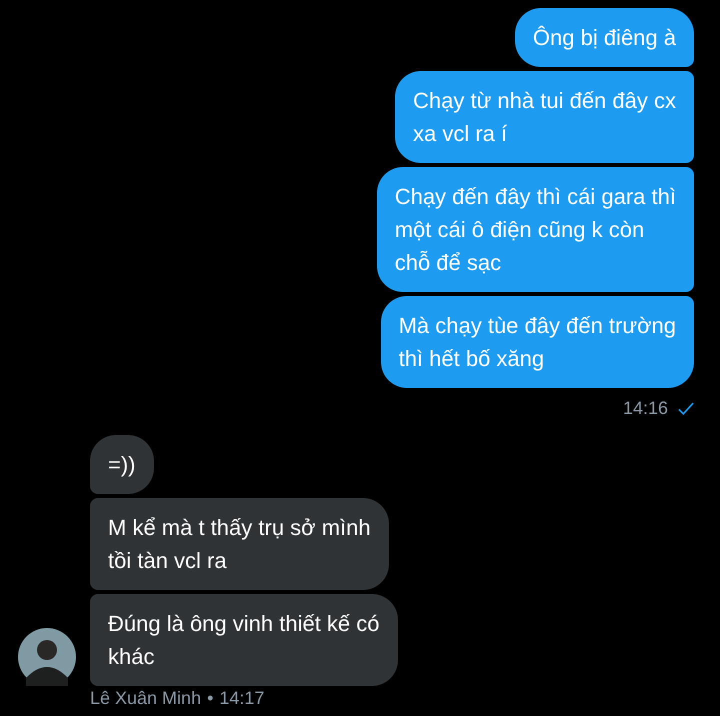 Image resolution: width=720 pixels, height=716 pixels. What do you see at coordinates (535, 229) in the screenshot?
I see `message-bubble: Chạy đến đây thì cái gara thì một cái ô điện cũng k còn chỗ để sạc` at bounding box center [535, 229].